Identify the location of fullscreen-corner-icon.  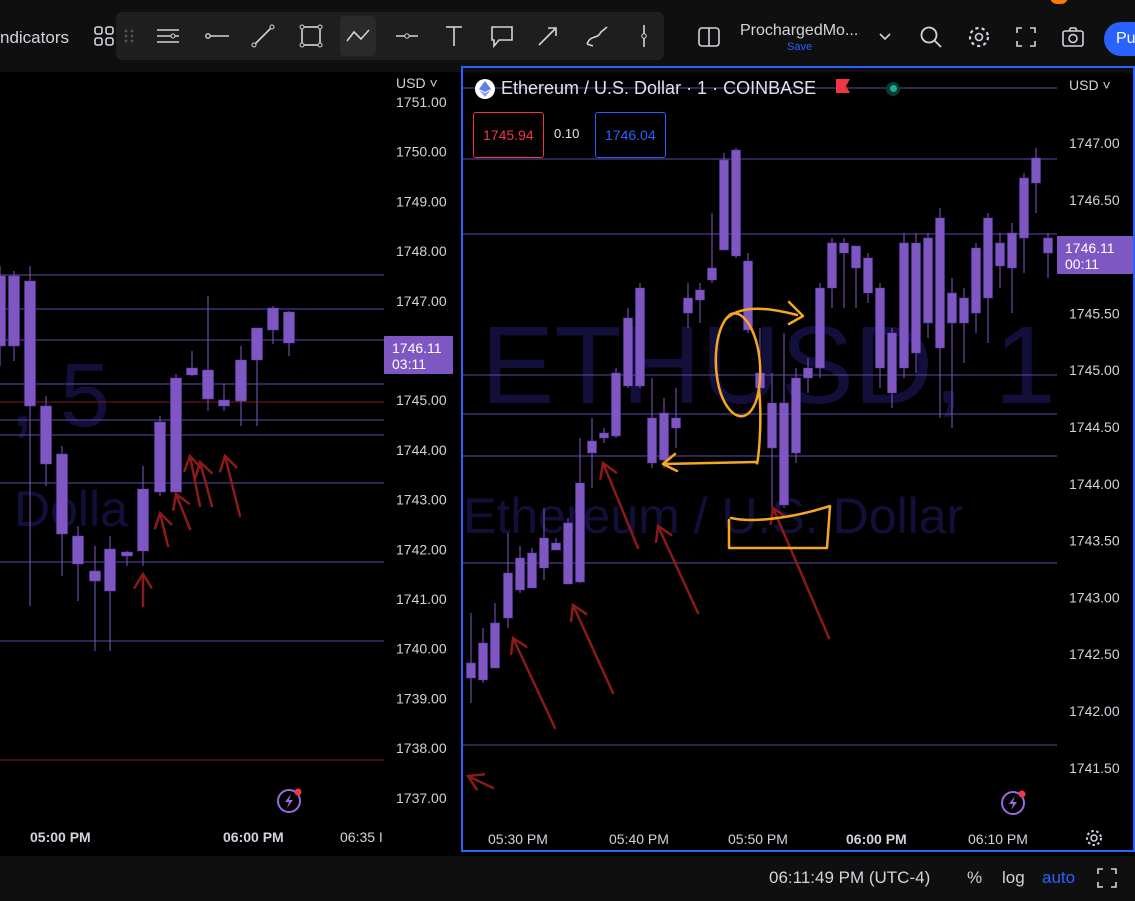
(1107, 880).